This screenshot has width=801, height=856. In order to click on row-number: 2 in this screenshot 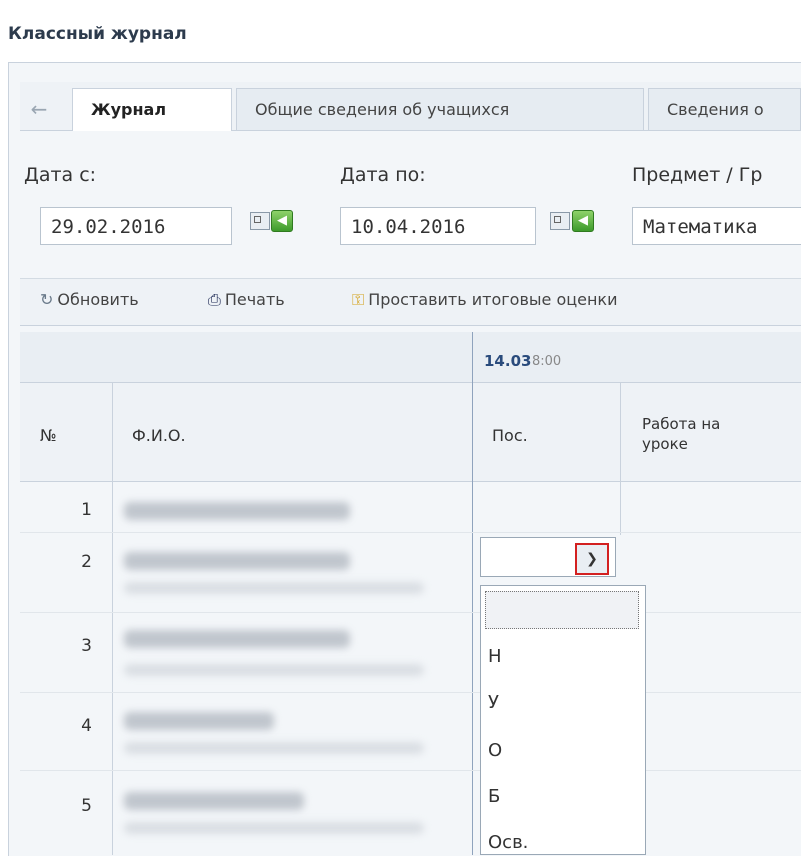, I will do `click(86, 562)`.